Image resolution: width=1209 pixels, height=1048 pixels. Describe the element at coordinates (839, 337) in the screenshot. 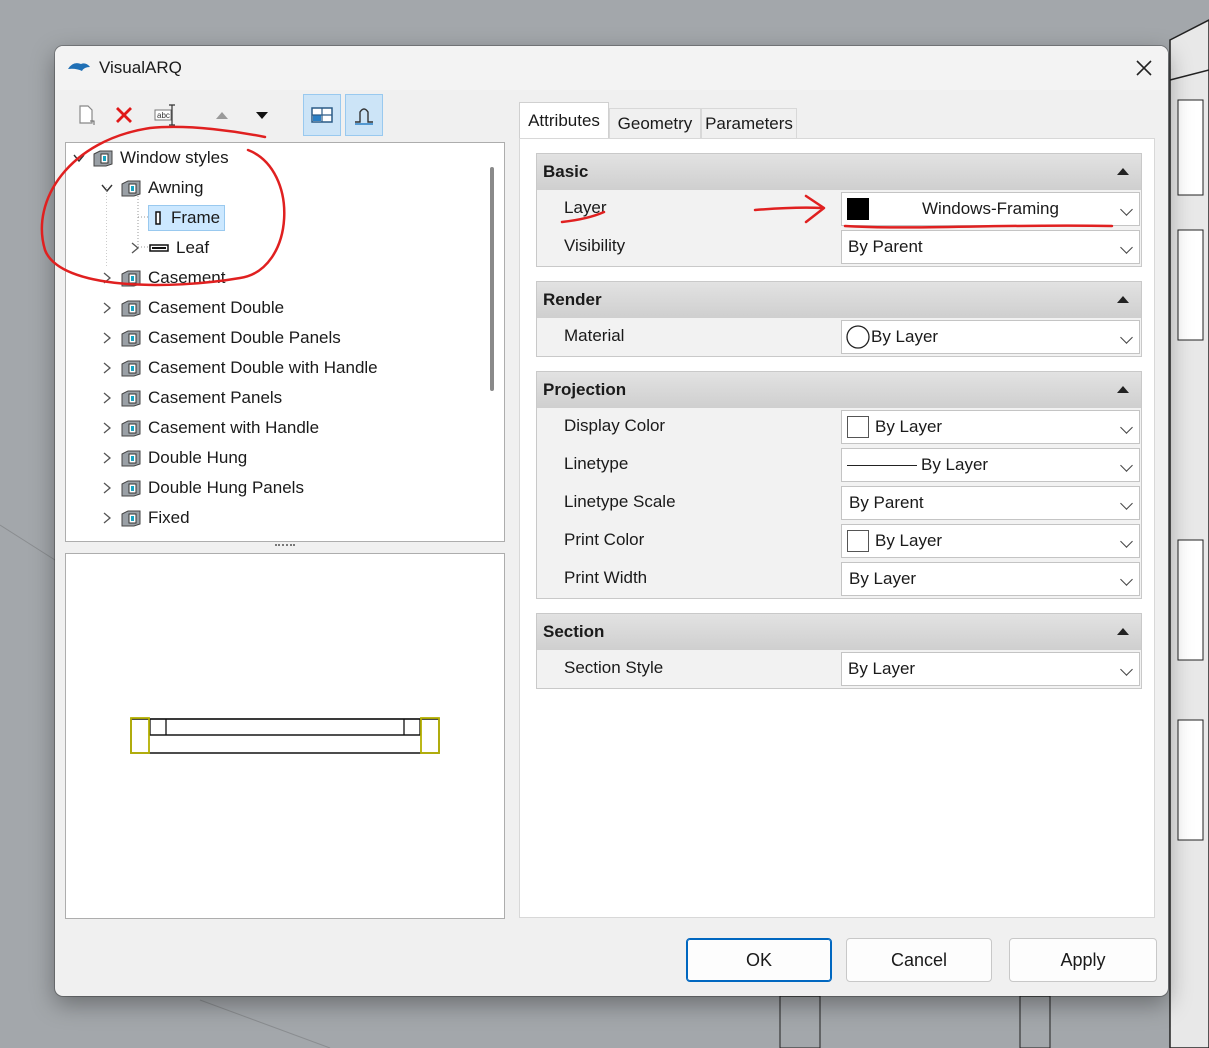

I see `prop-row-material: Material By Layer` at that location.